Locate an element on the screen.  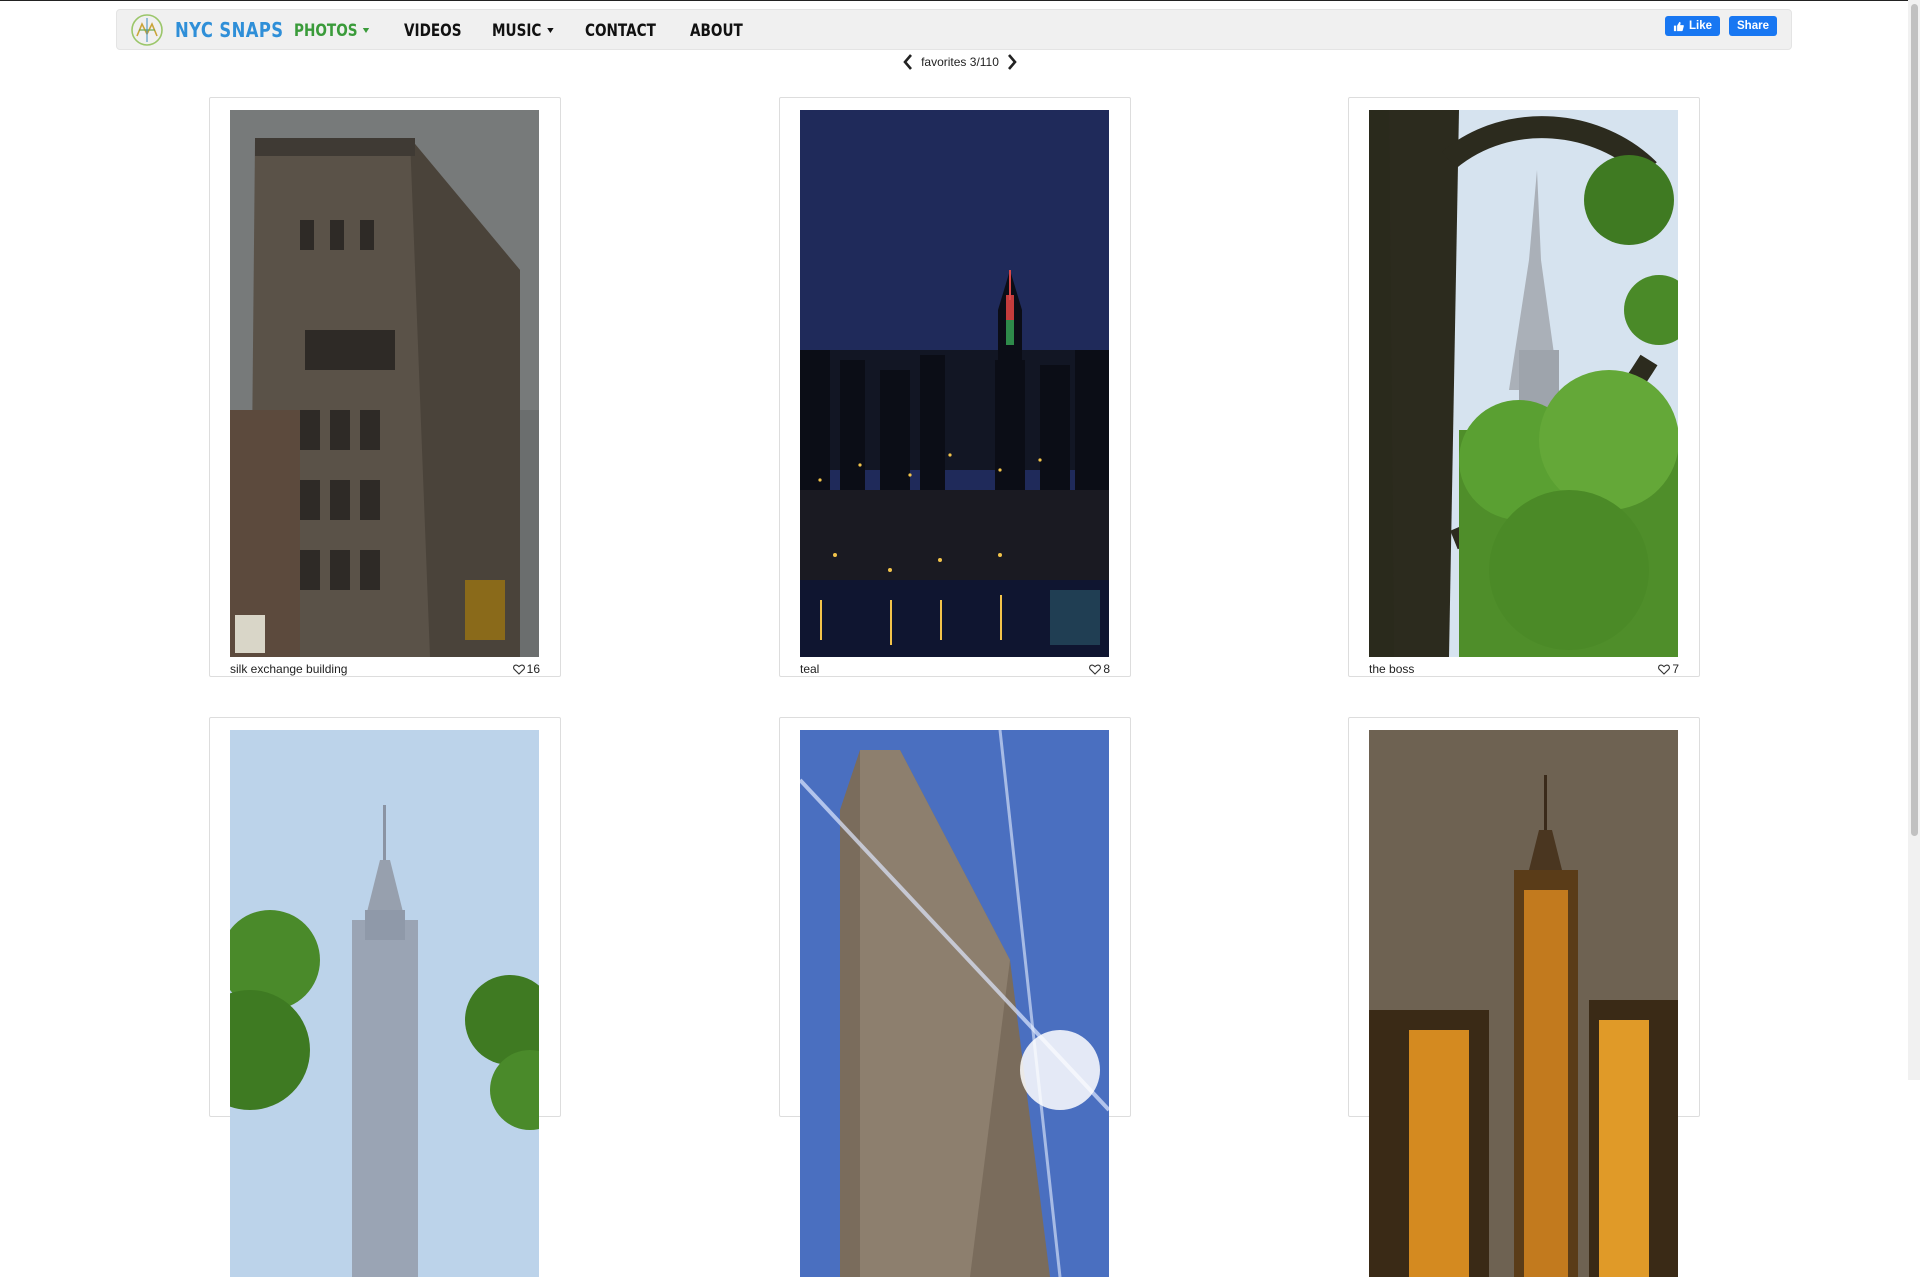
nav-videos: VIDEOS is located at coordinates (433, 31).